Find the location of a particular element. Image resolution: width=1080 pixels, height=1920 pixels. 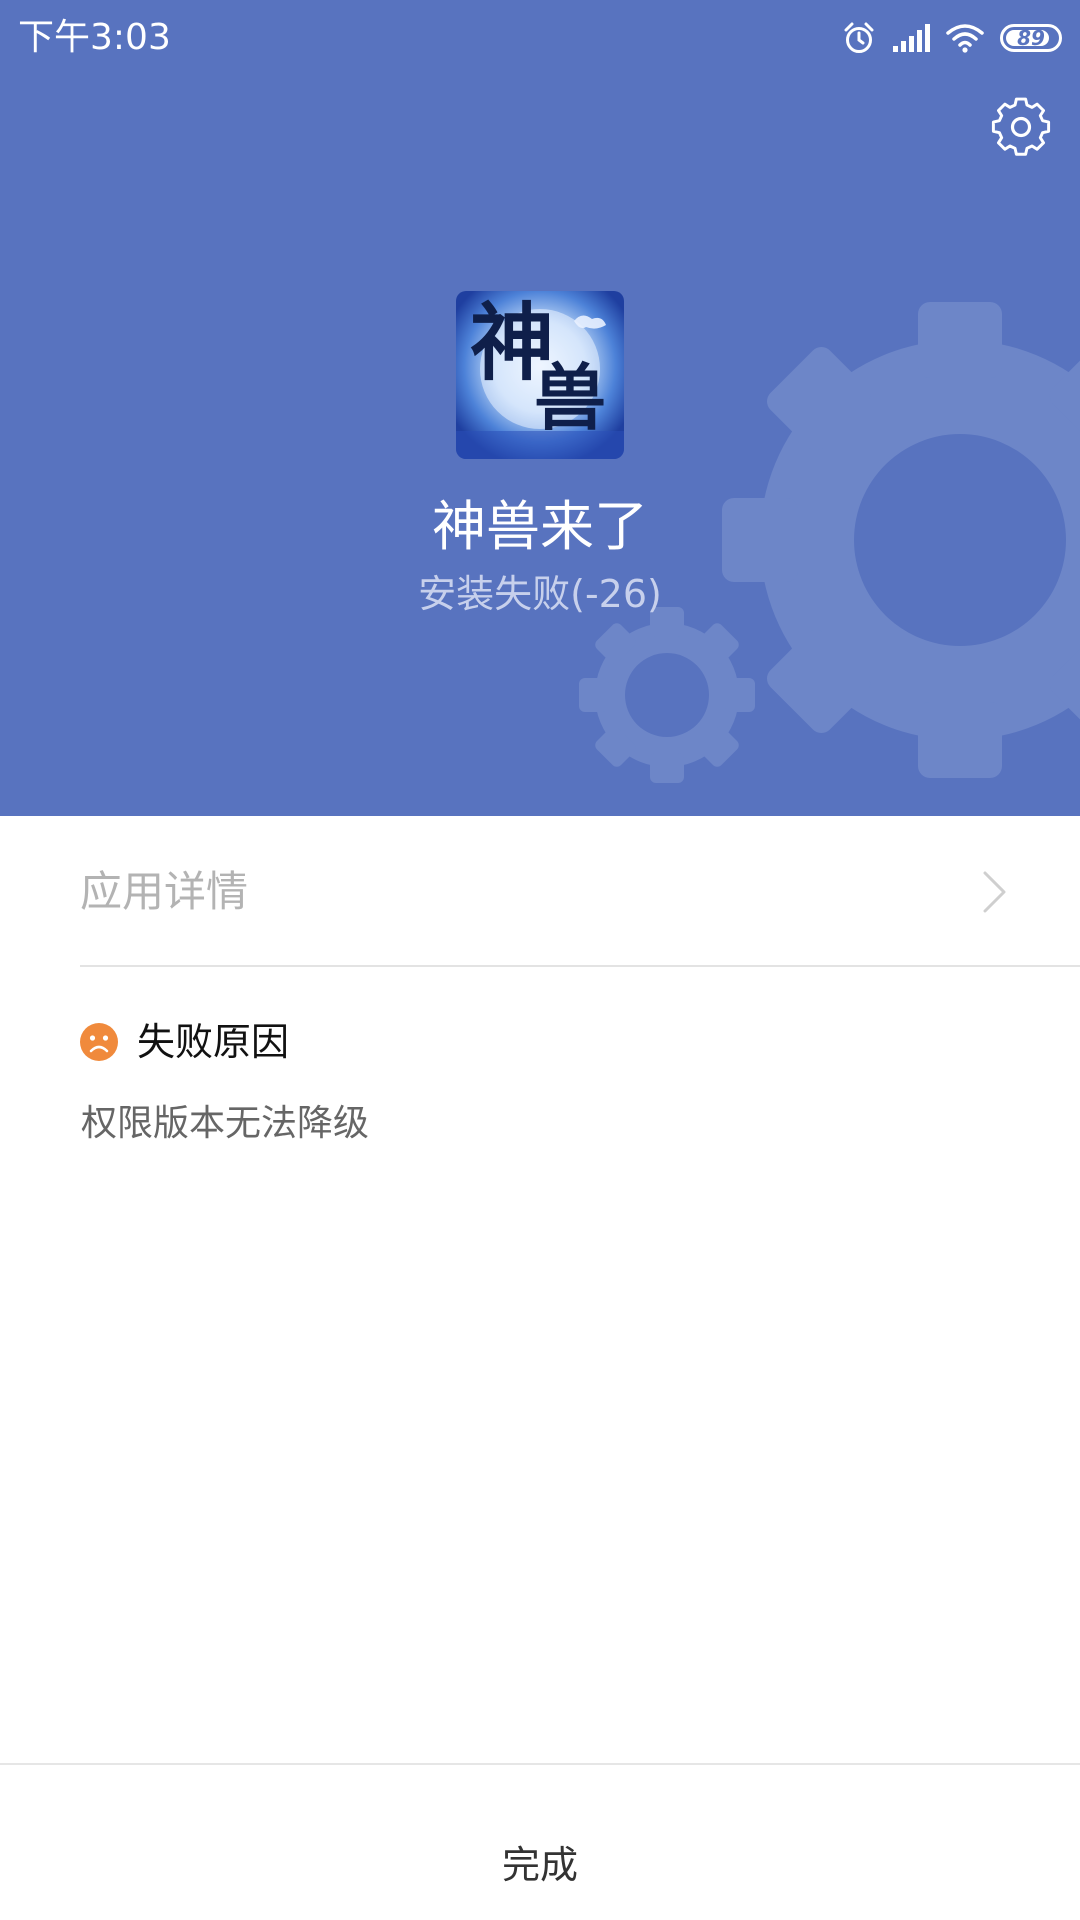

chevron-right-icon is located at coordinates (994, 892).